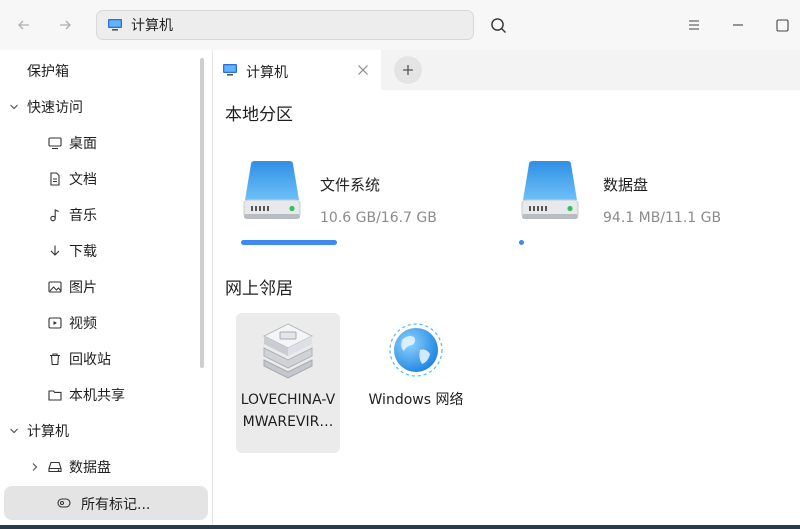 This screenshot has width=800, height=529. I want to click on disk-item-filesystem: 文件系统 10.6 GB/16.7 GB, so click(366, 198).